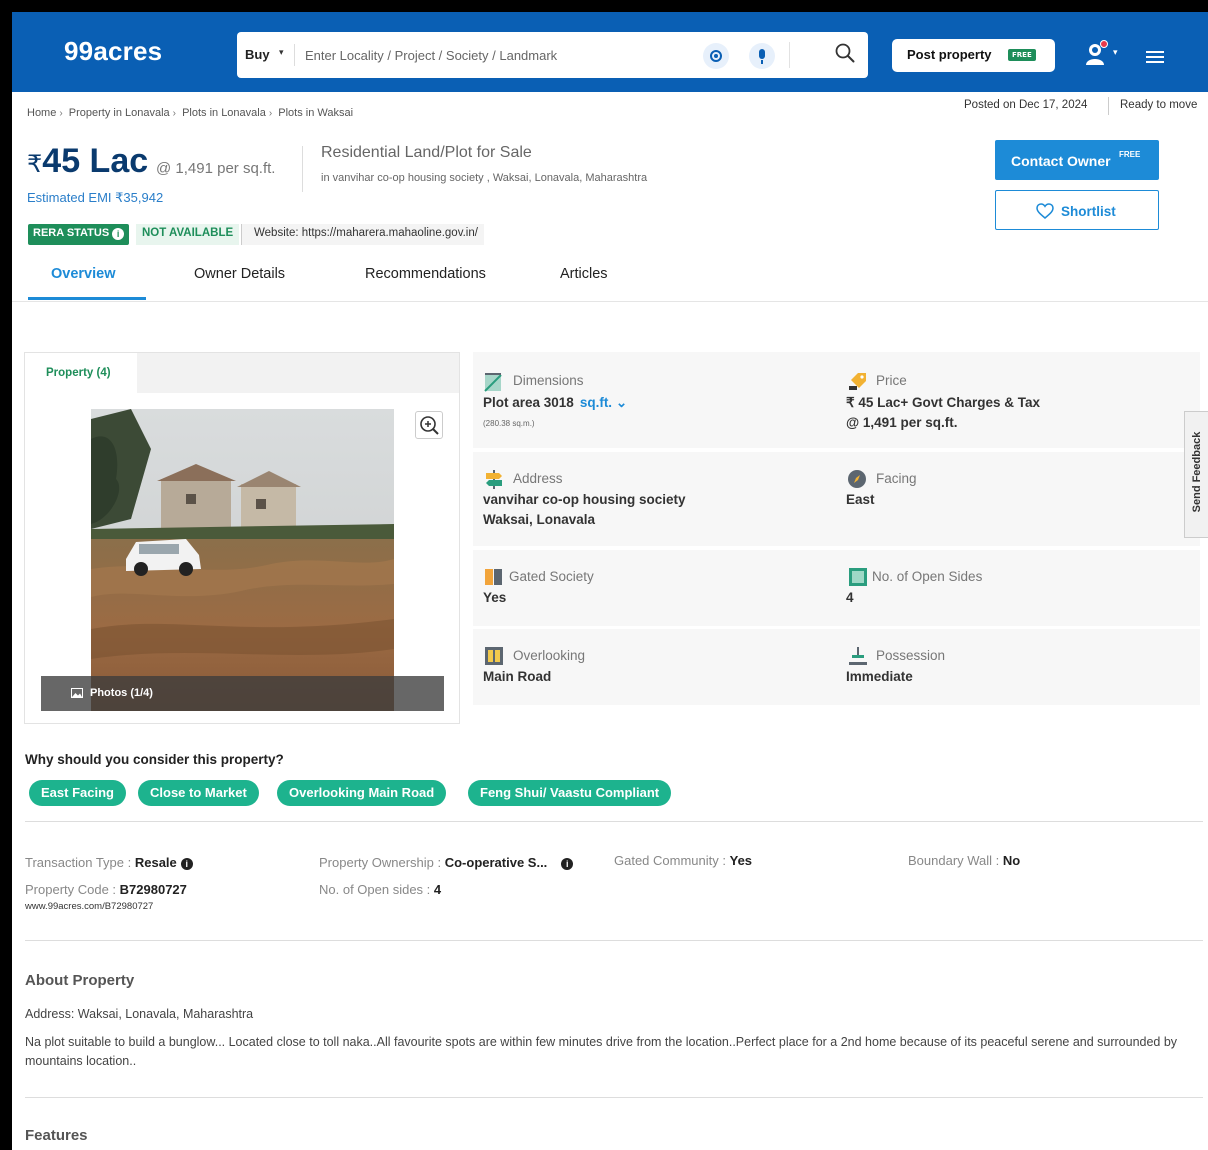 This screenshot has width=1208, height=1150. I want to click on highlight-chip: East Facing, so click(77, 793).